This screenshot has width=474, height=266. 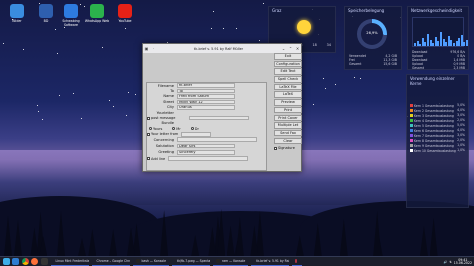 What do you see at coordinates (290, 48) in the screenshot?
I see `maximize-icon: ⌃` at bounding box center [290, 48].